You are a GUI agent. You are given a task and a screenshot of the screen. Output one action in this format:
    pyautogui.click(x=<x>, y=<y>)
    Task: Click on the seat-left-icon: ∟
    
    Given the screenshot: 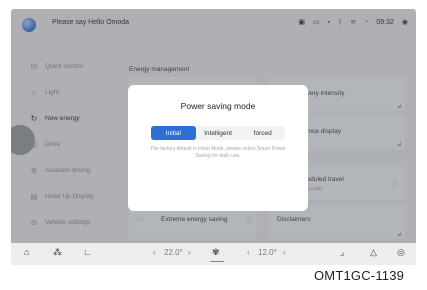 What is the action you would take?
    pyautogui.click(x=87, y=252)
    